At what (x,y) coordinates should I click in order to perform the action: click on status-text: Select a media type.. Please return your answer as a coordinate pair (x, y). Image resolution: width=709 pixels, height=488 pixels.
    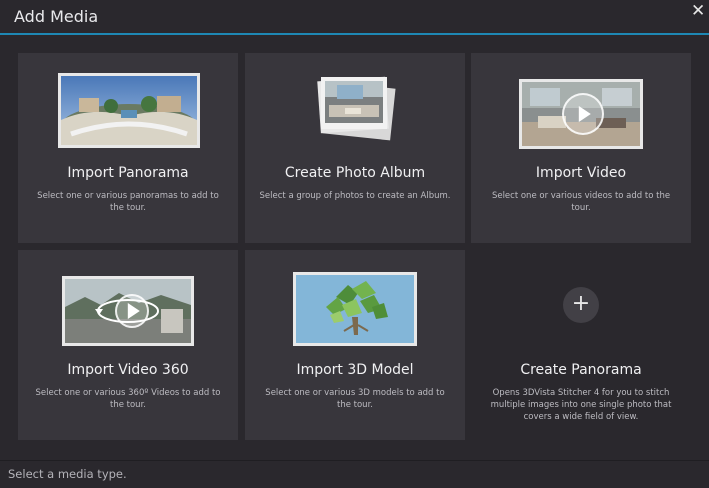
    Looking at the image, I should click on (67, 474).